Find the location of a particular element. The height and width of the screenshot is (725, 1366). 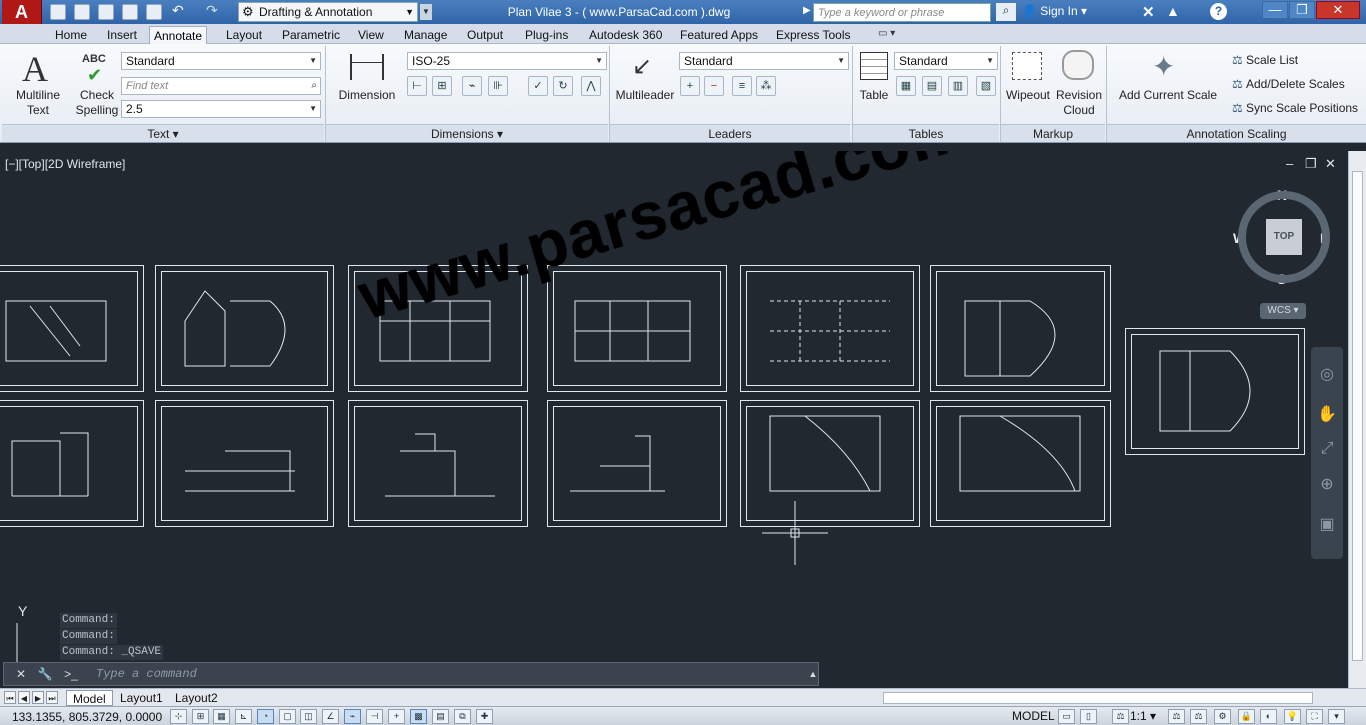

dim-continue-icon: ⊞ is located at coordinates (442, 86).